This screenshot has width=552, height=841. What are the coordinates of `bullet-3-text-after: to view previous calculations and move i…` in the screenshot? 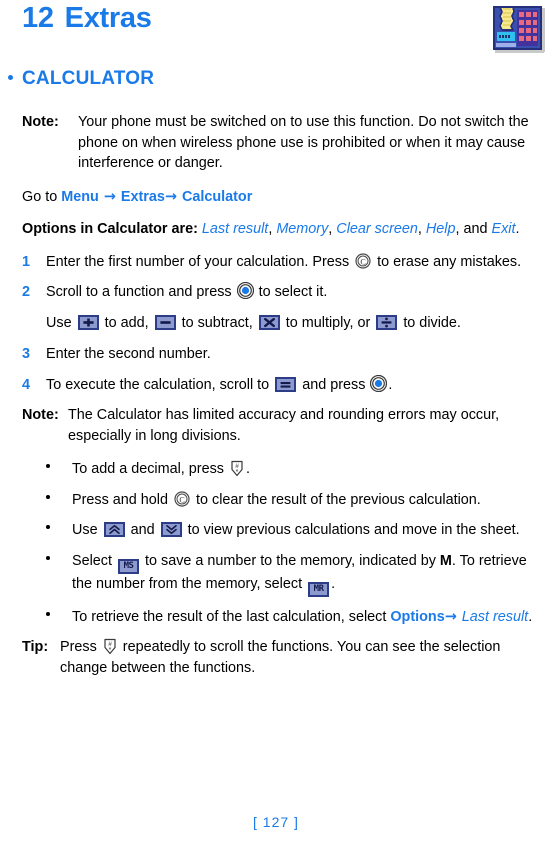 It's located at (353, 530).